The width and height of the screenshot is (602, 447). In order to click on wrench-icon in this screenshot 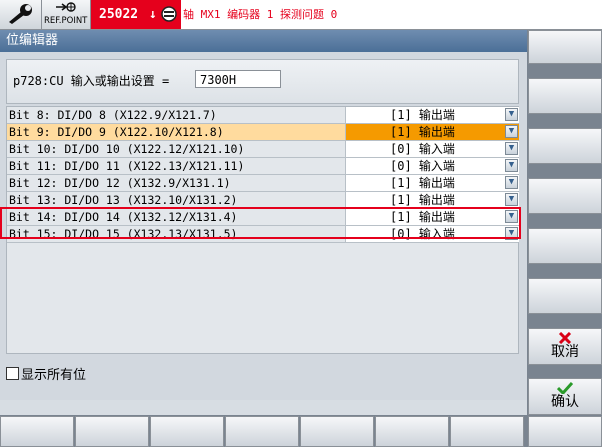, I will do `click(20, 14)`.